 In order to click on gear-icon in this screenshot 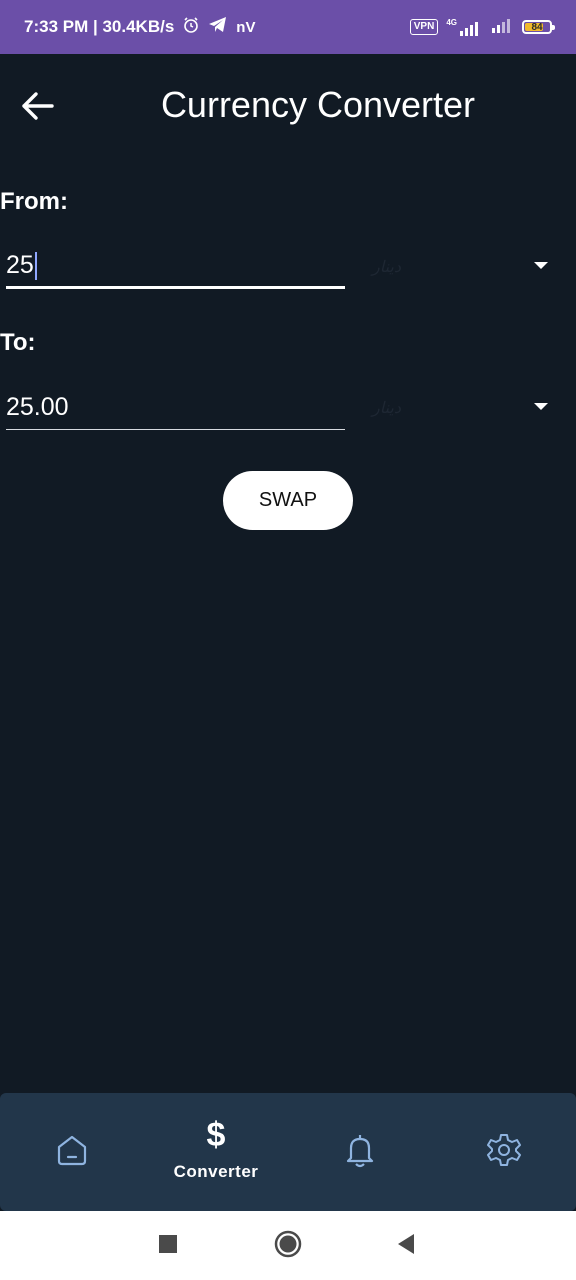, I will do `click(504, 1152)`.